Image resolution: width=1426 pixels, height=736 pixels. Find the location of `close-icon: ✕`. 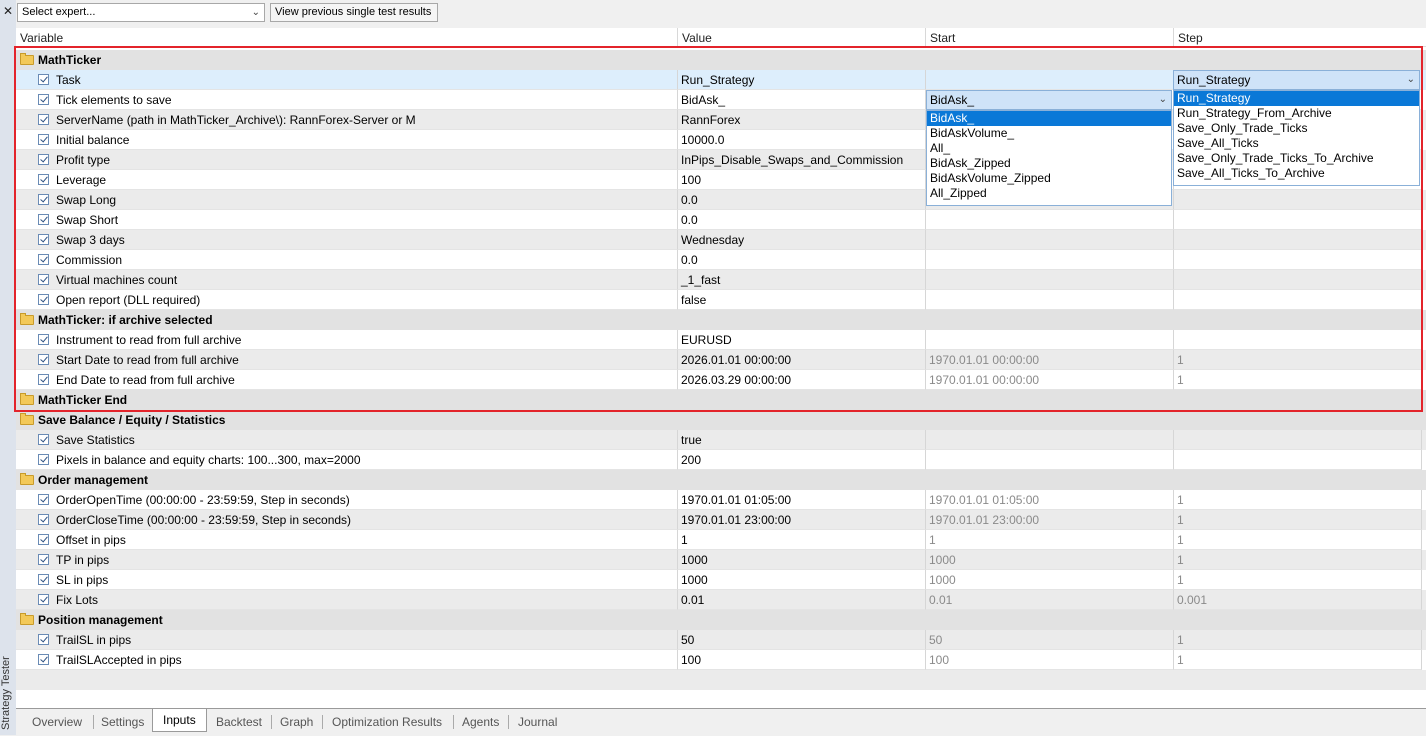

close-icon: ✕ is located at coordinates (8, 11).